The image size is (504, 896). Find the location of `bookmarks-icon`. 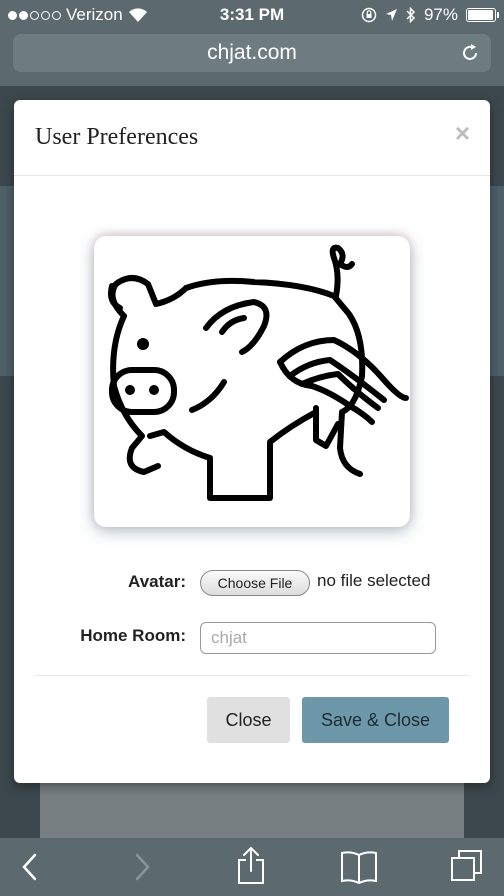

bookmarks-icon is located at coordinates (359, 867).